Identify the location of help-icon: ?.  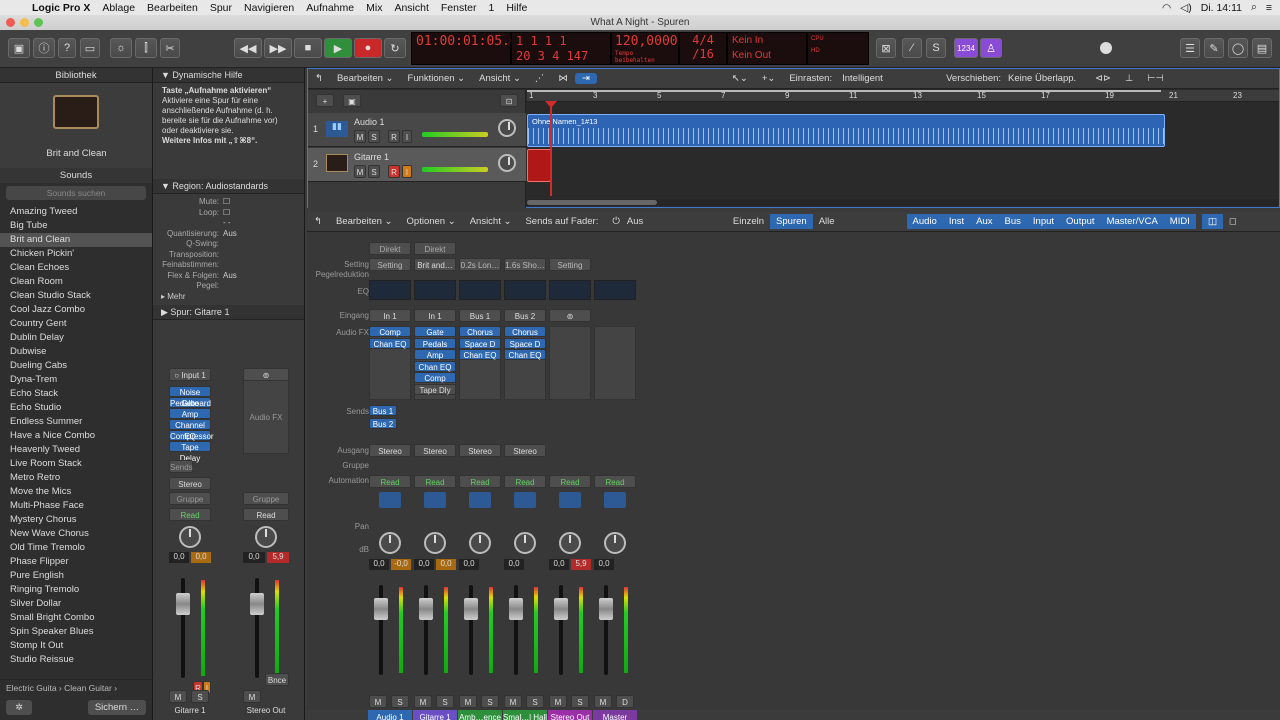
(67, 48).